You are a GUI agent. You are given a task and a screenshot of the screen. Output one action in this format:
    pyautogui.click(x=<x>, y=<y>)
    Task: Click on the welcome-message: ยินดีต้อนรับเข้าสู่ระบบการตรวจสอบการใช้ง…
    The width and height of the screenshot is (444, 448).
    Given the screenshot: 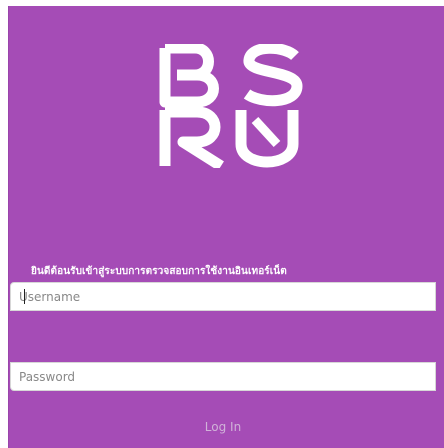 What is the action you would take?
    pyautogui.click(x=159, y=271)
    